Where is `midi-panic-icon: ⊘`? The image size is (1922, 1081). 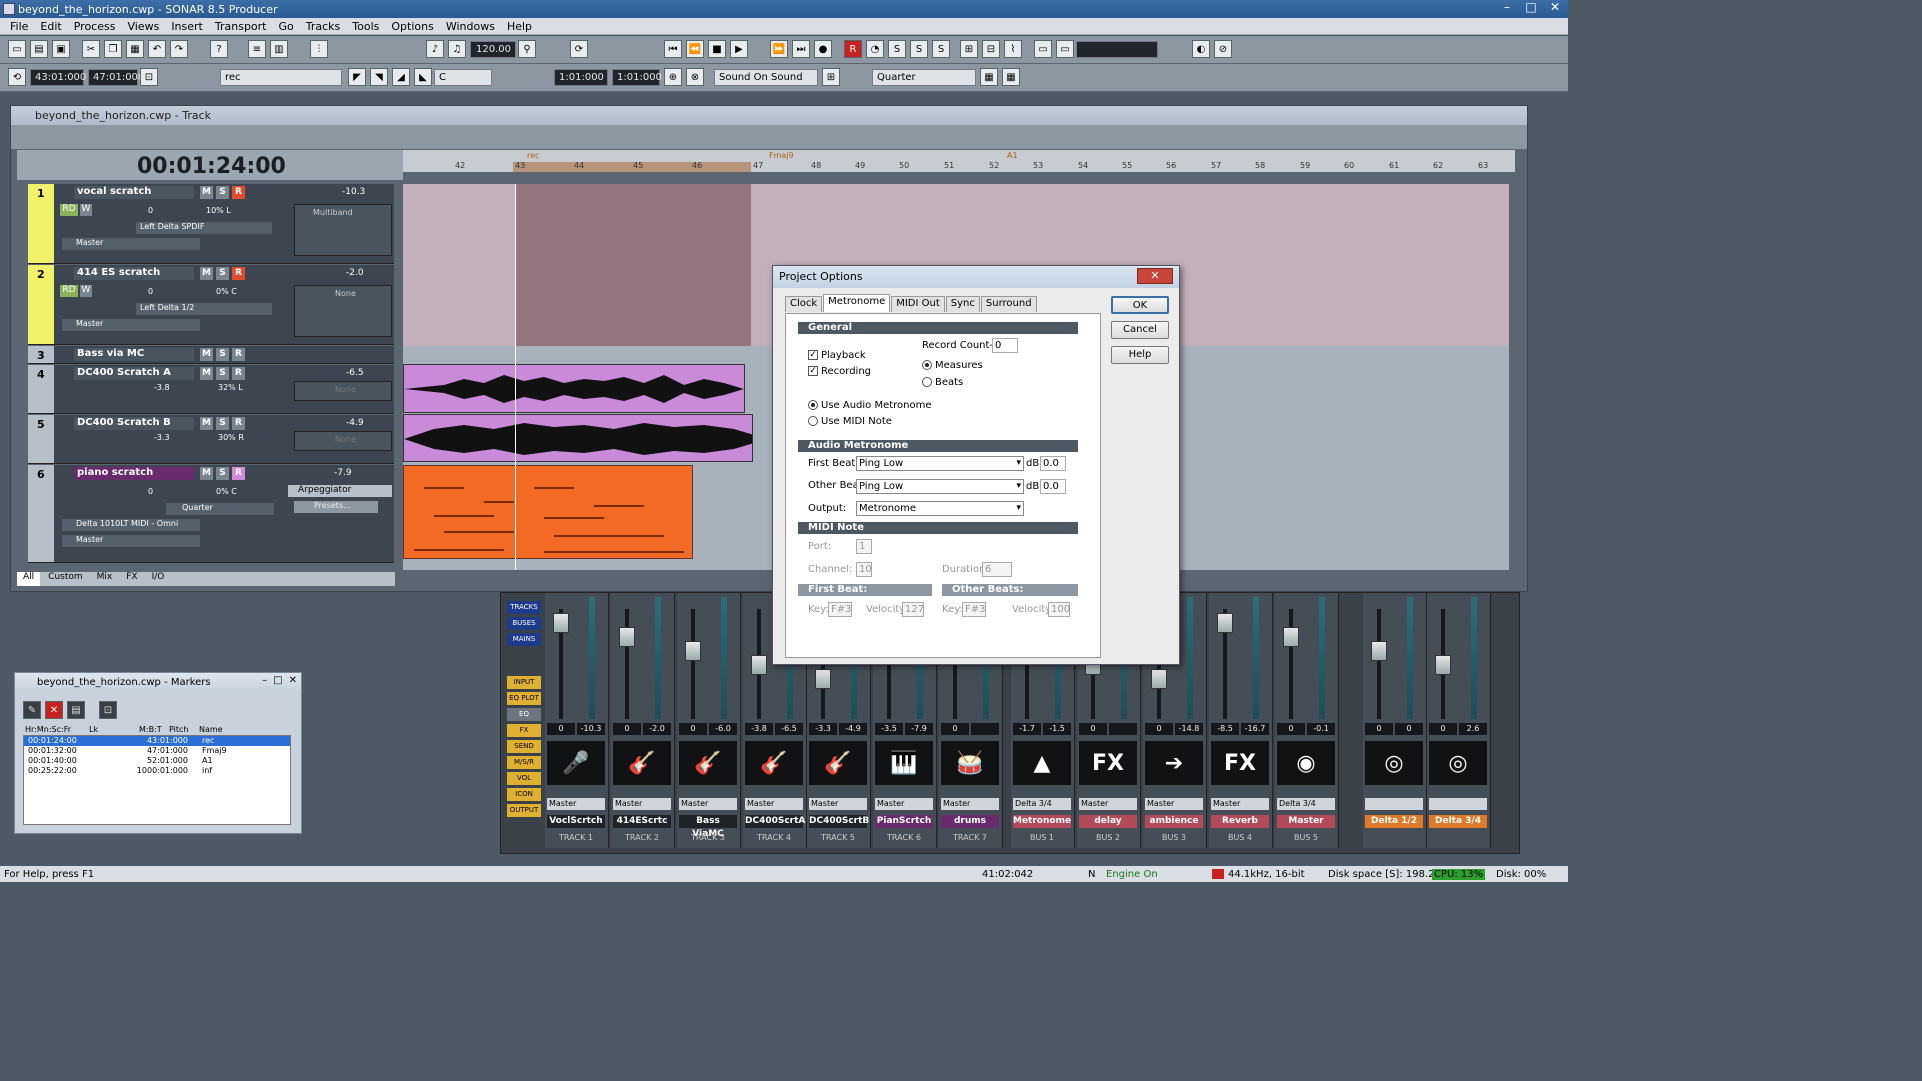 midi-panic-icon: ⊘ is located at coordinates (1223, 49).